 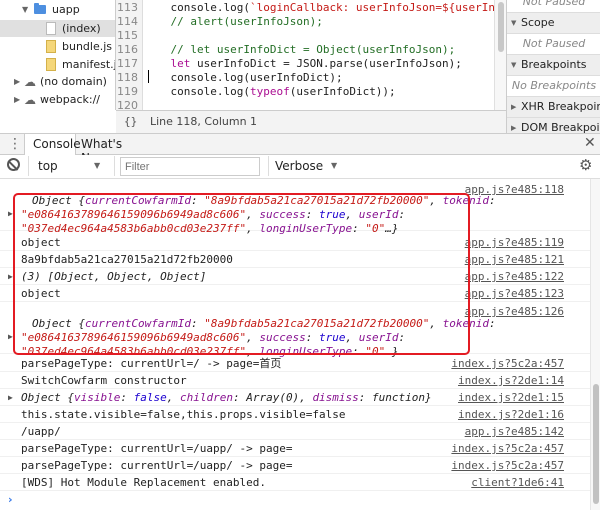 I want to click on tree-item-manifest: manifest.json, so click(x=57, y=64).